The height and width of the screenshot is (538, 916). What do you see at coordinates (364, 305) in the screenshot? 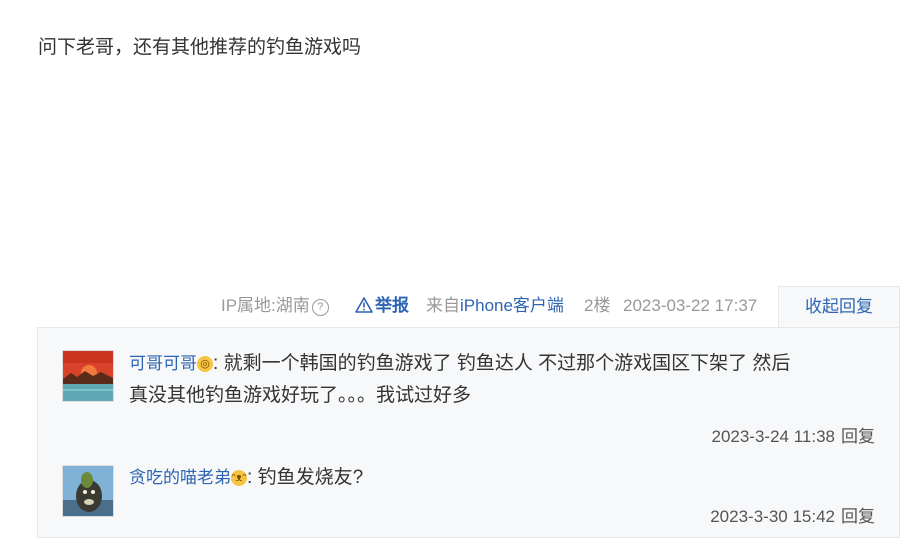
I see `warning-icon` at bounding box center [364, 305].